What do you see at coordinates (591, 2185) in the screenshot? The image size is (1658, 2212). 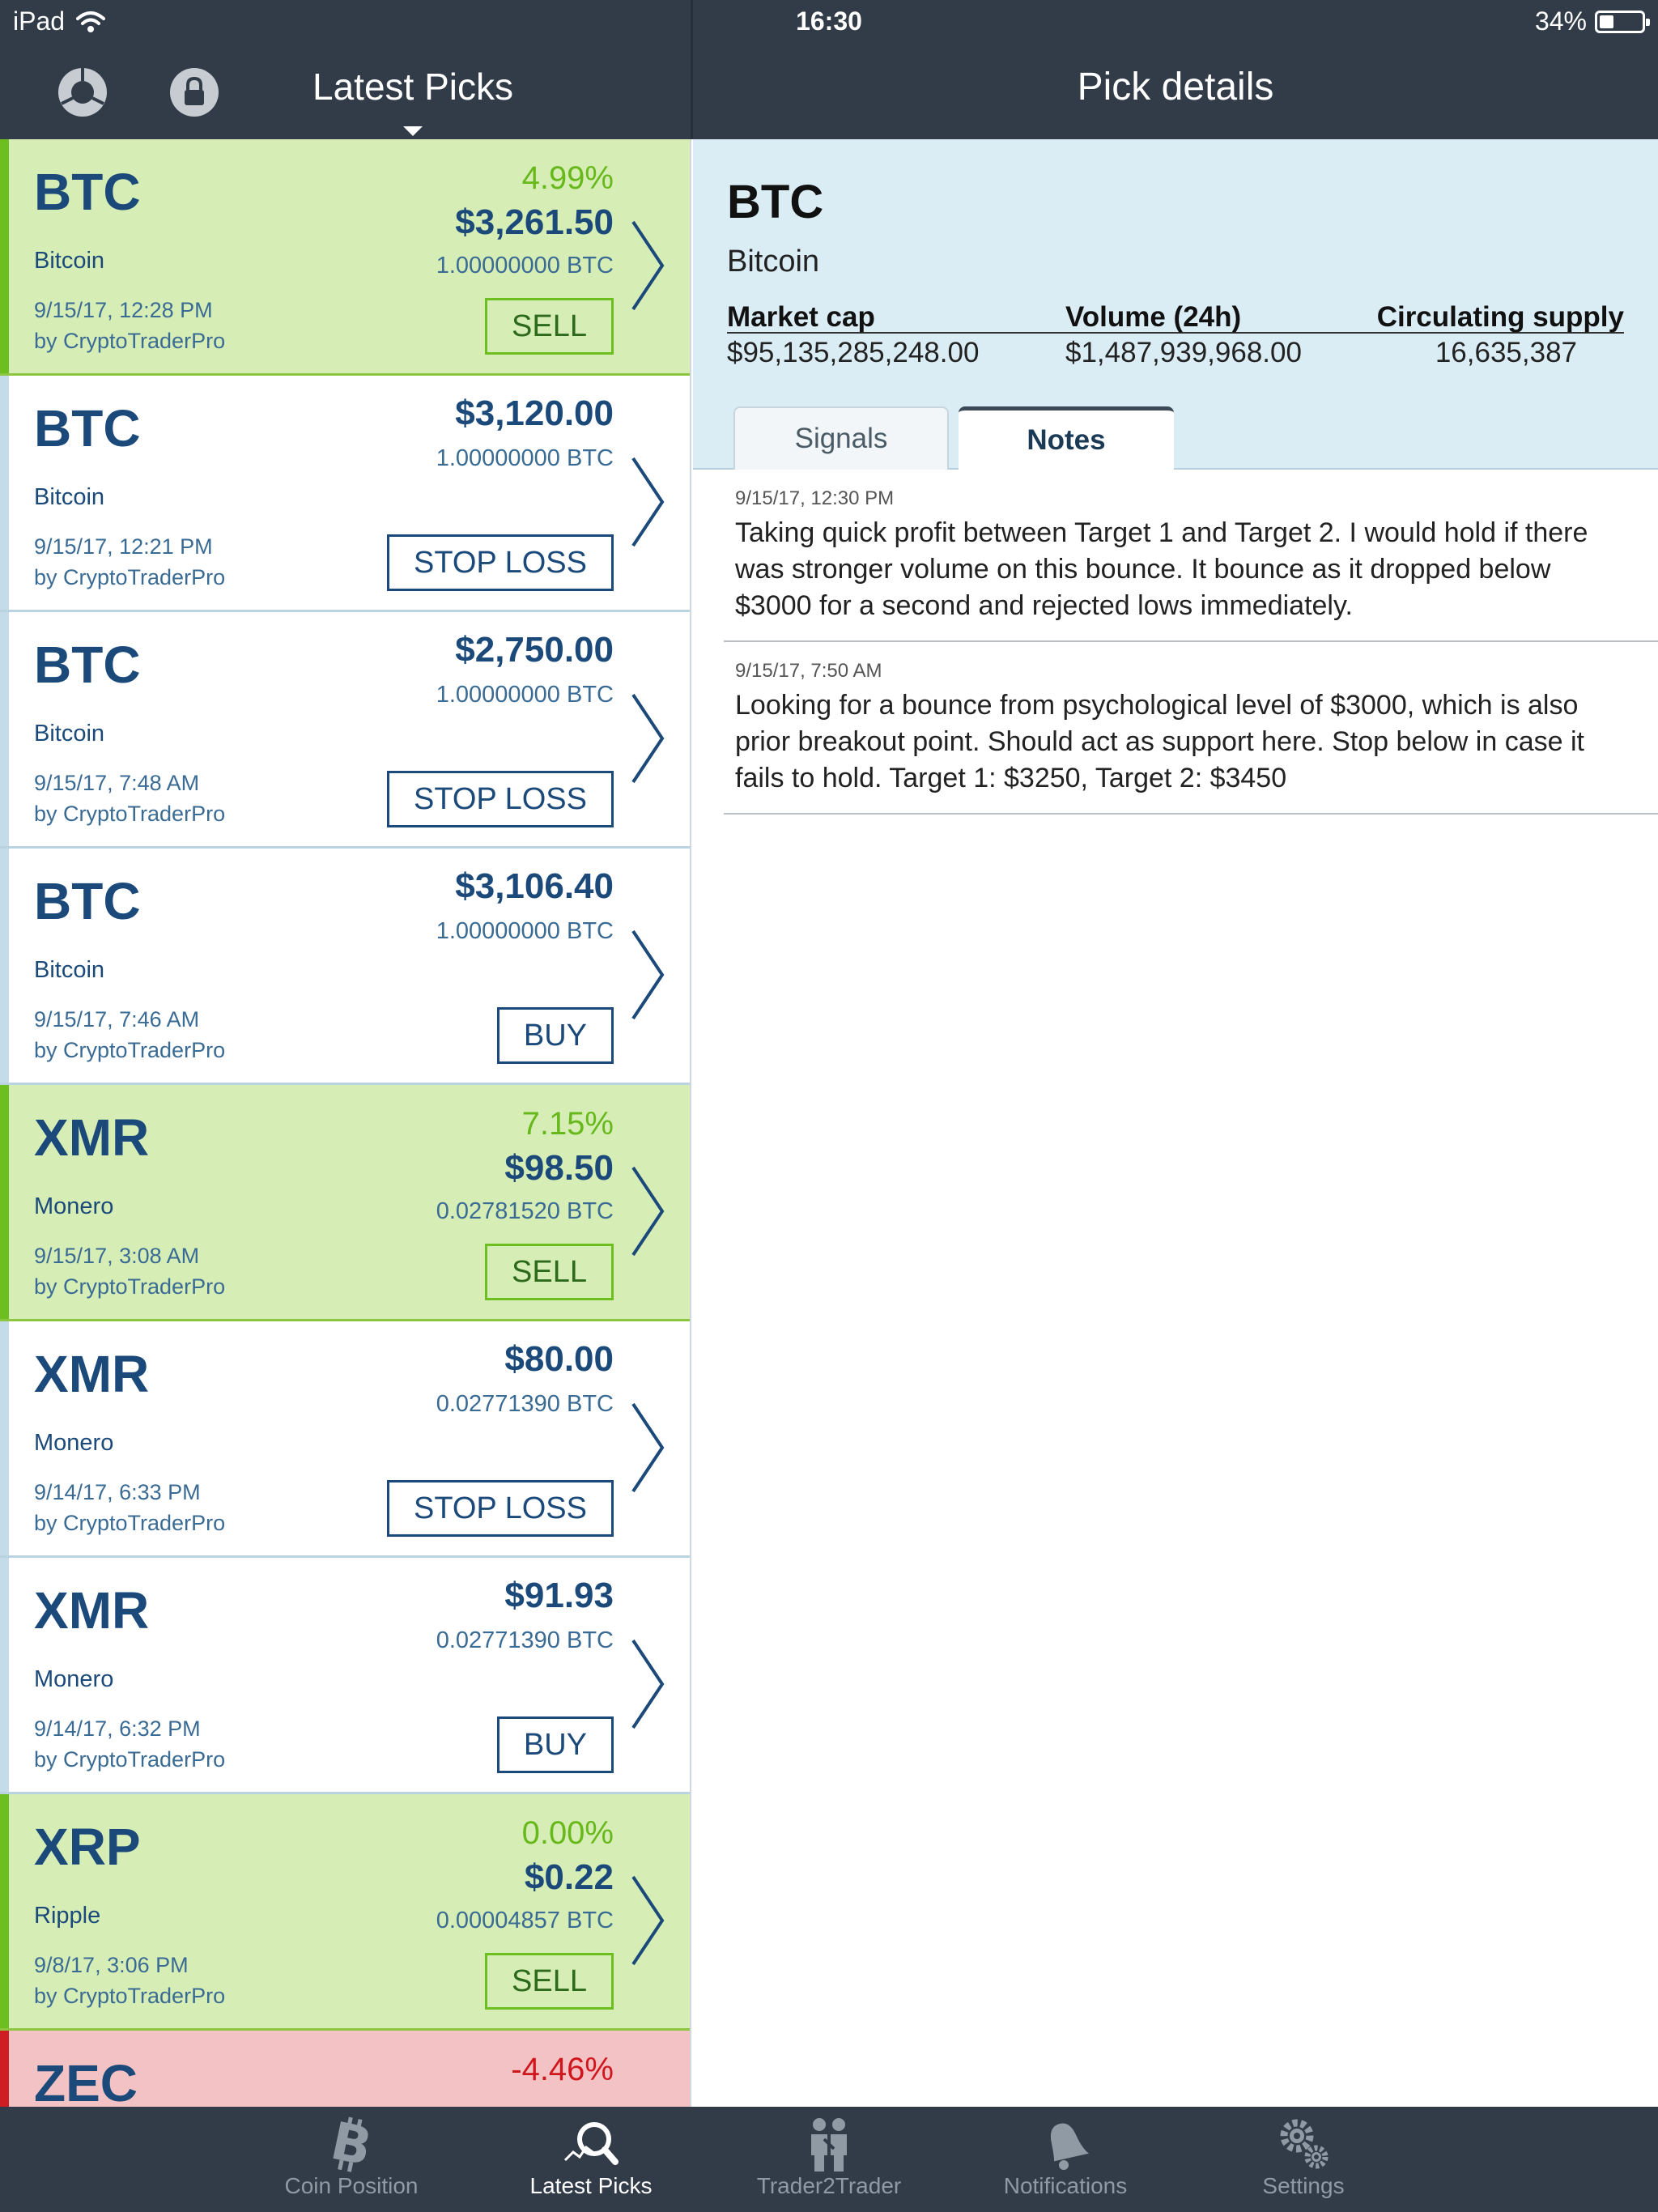 I see `tab-label: Latest Picks` at bounding box center [591, 2185].